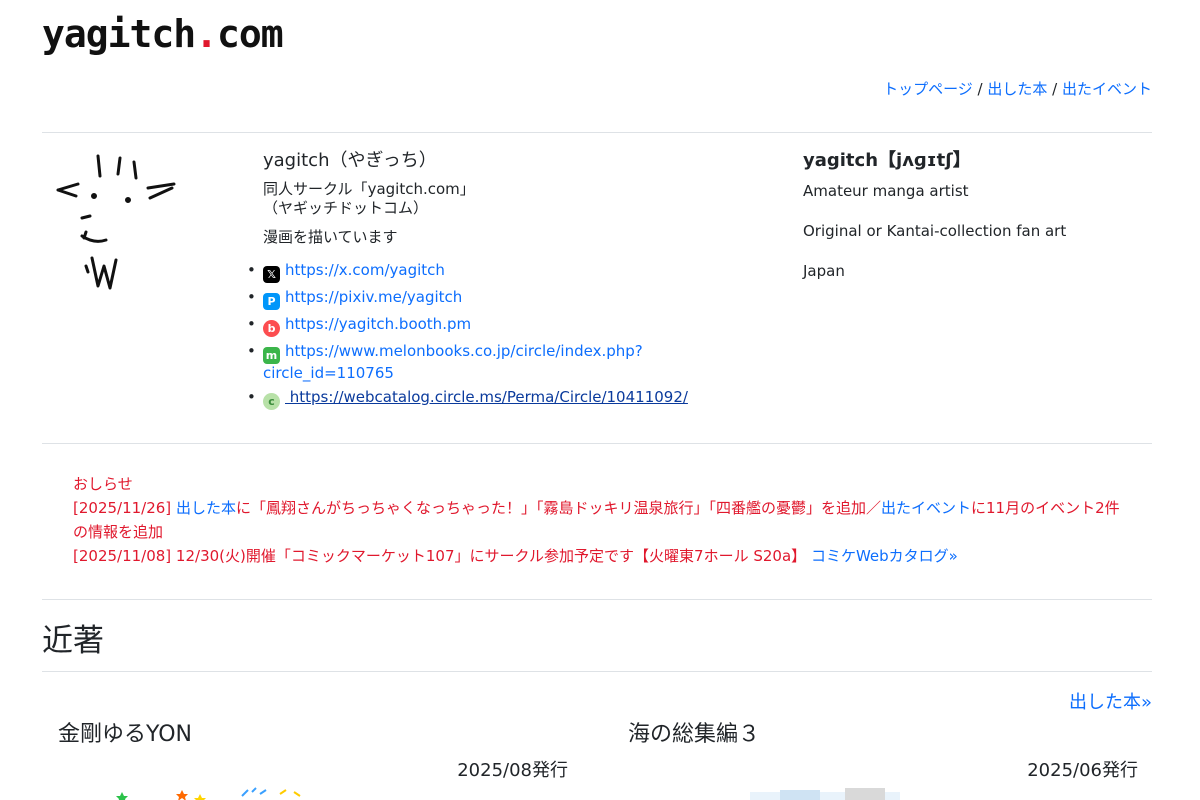  Describe the element at coordinates (330, 237) in the screenshot. I see `profile-description: 漫画を描いています` at that location.